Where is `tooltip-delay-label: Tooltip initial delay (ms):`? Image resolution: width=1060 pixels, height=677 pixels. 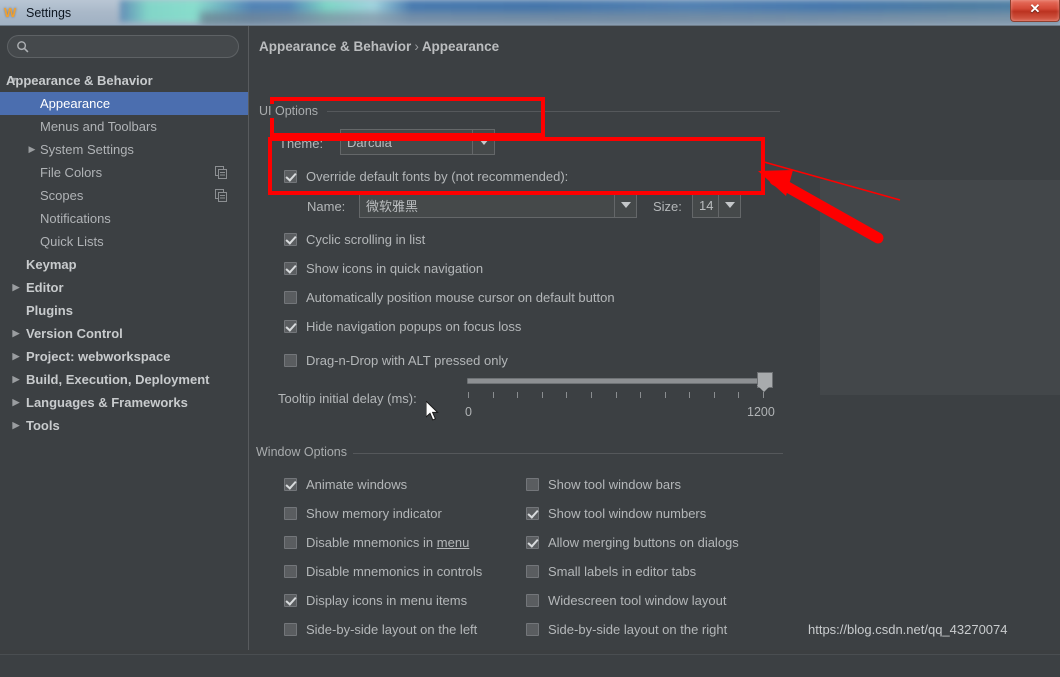 tooltip-delay-label: Tooltip initial delay (ms): is located at coordinates (347, 398).